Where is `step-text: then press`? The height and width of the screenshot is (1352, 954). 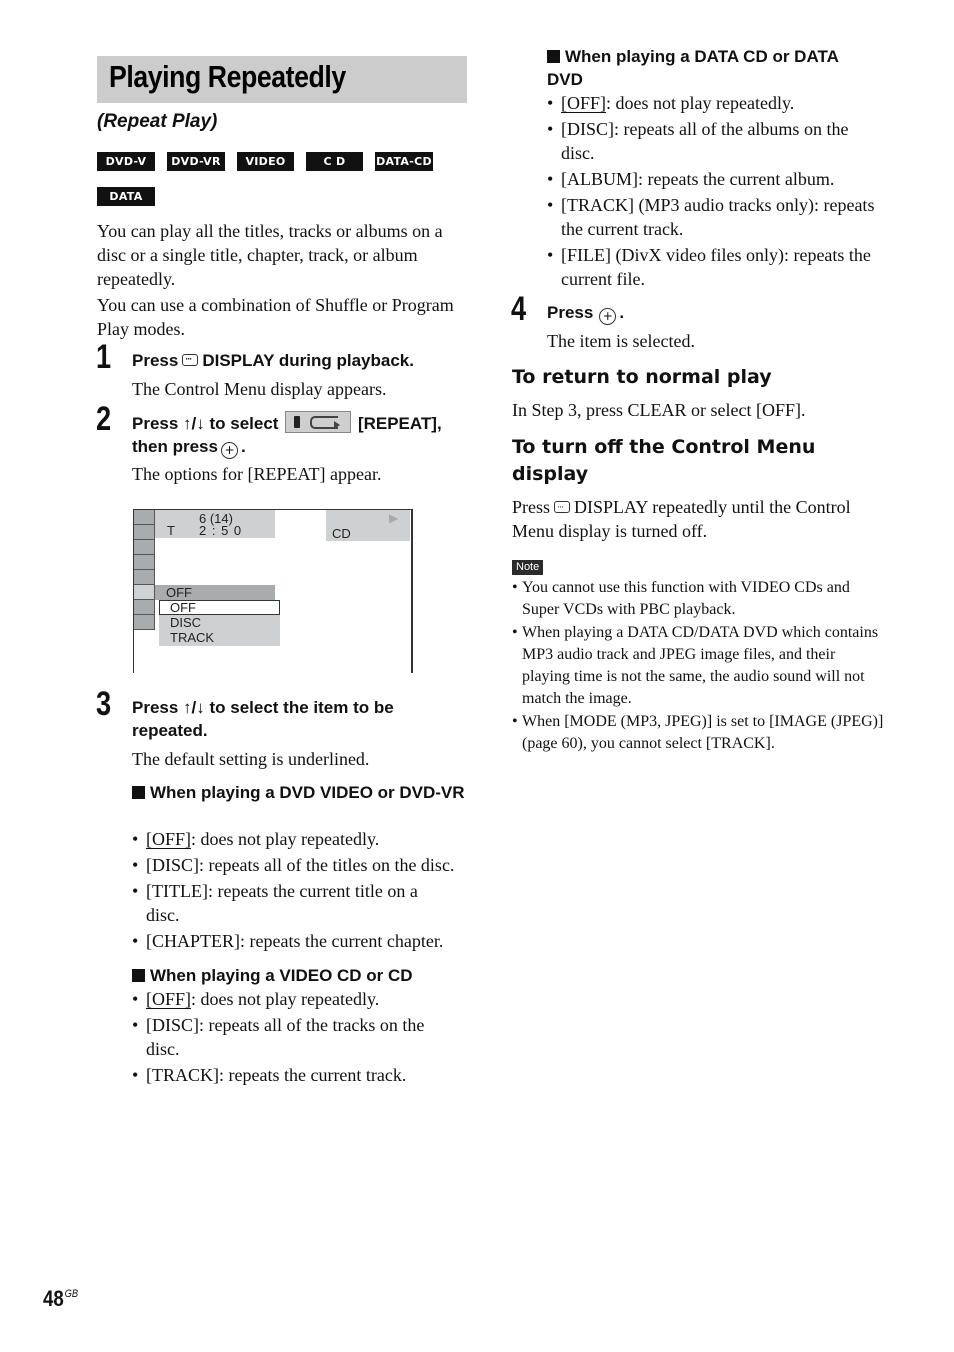 step-text: then press is located at coordinates (175, 446).